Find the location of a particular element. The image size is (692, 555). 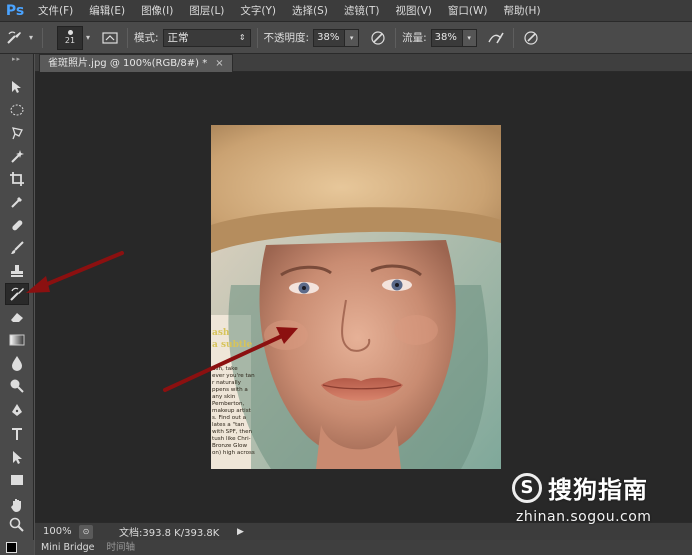

mode-value: 正常 is located at coordinates (178, 38).